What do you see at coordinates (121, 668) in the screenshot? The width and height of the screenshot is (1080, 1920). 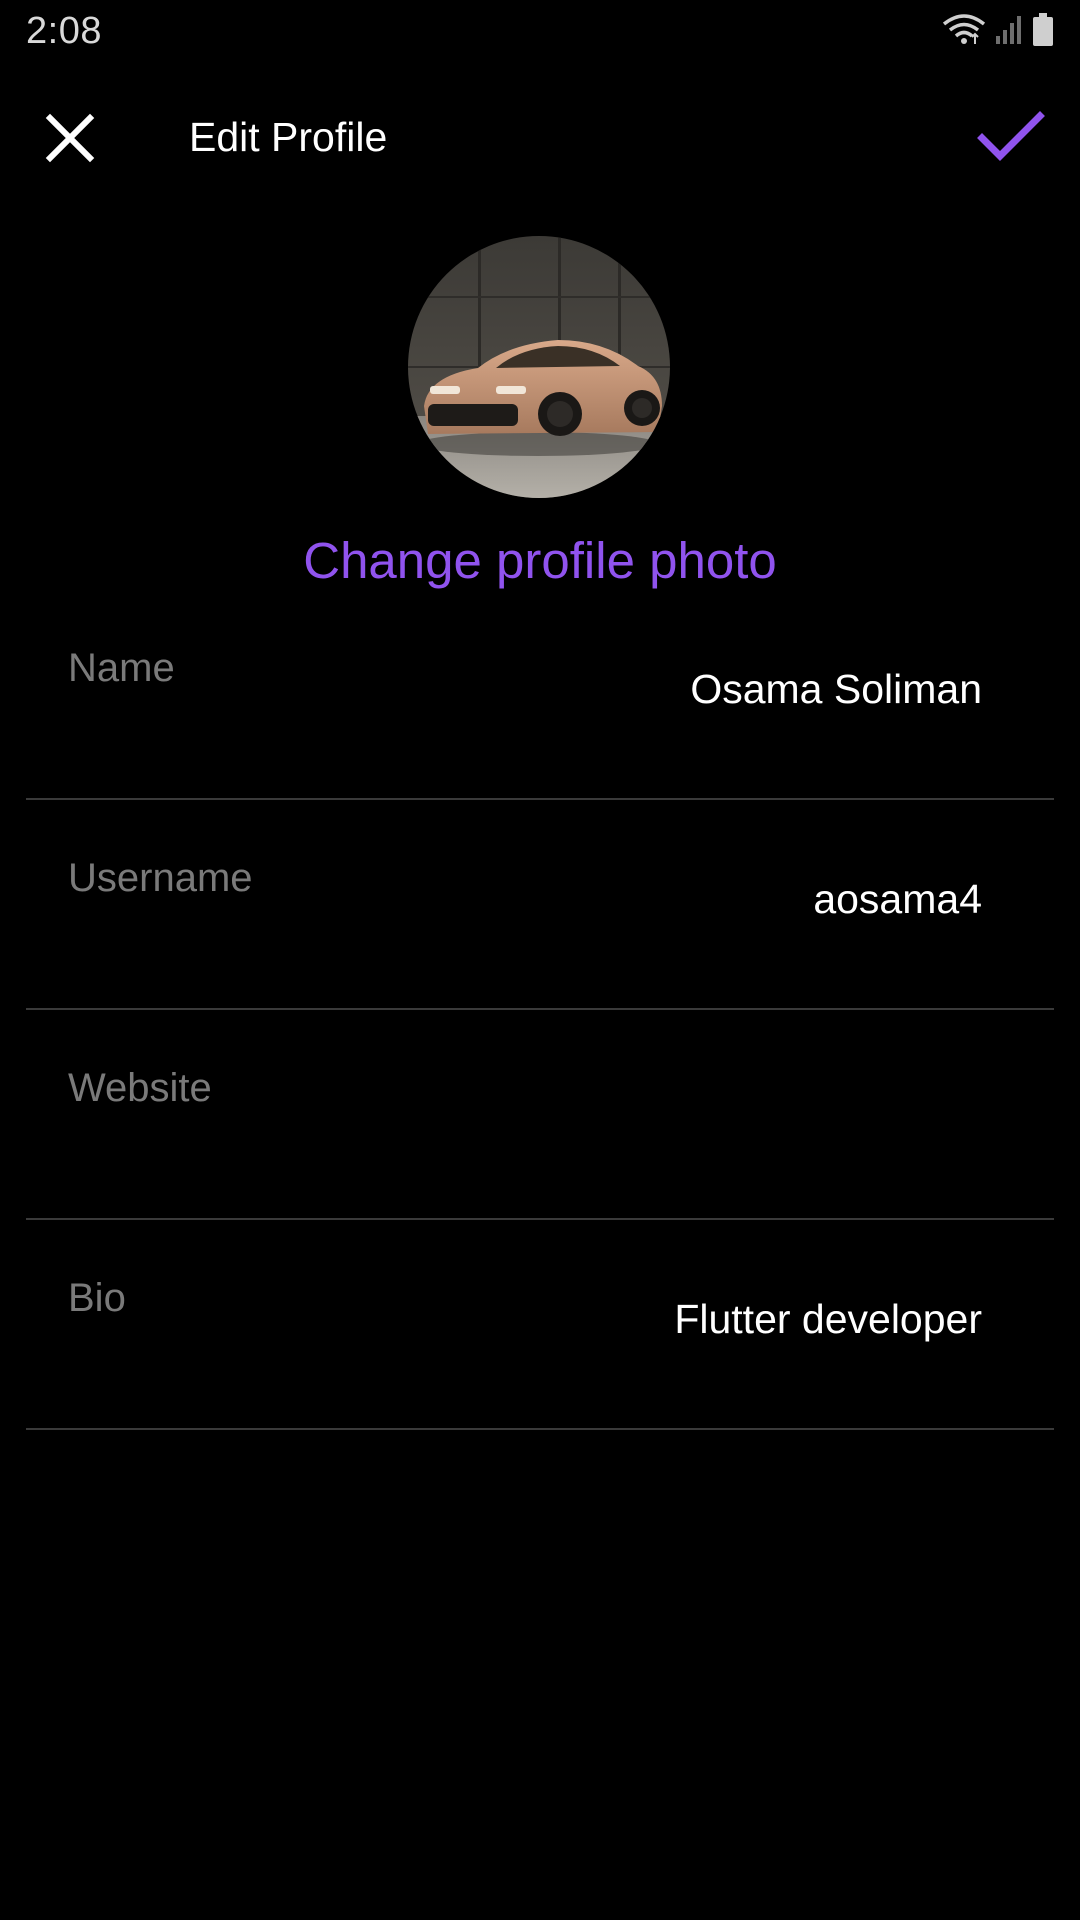 I see `name-label: Name` at bounding box center [121, 668].